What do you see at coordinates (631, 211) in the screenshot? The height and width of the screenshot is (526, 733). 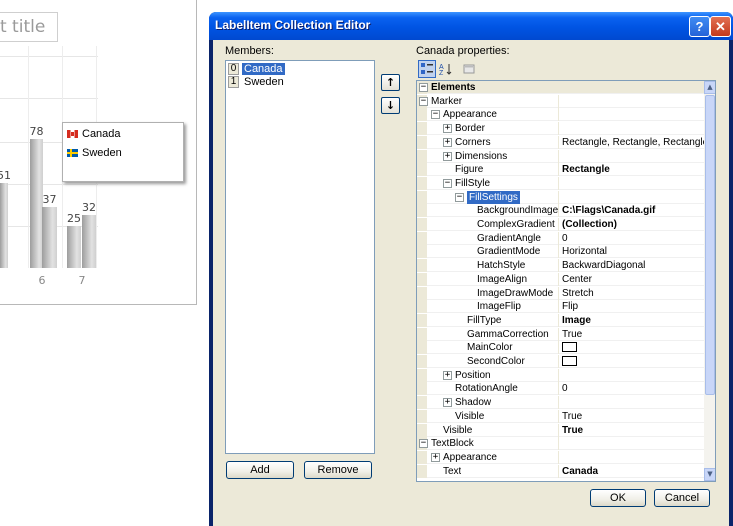 I see `property-value: C:\Flags\Canada.gif` at bounding box center [631, 211].